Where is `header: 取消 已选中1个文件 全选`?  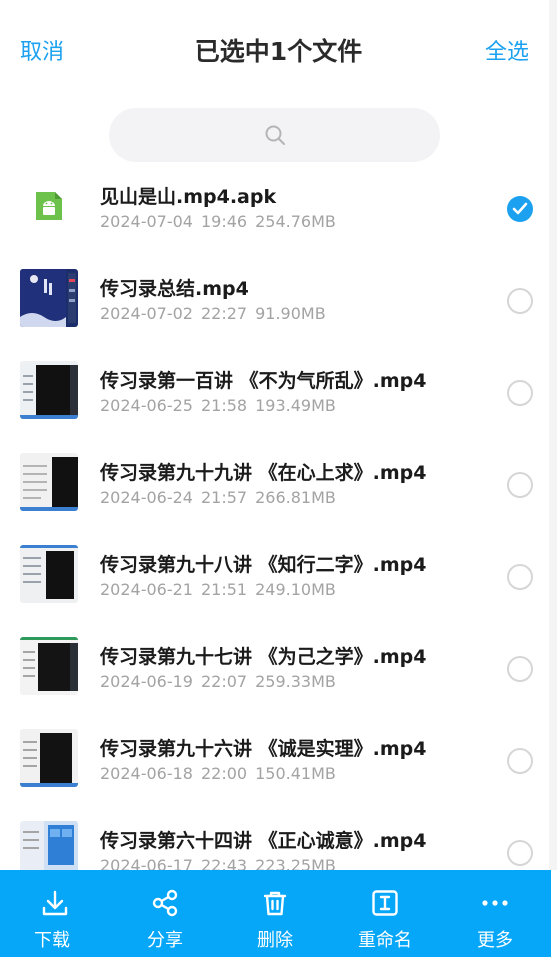
header: 取消 已选中1个文件 全选 is located at coordinates (278, 50).